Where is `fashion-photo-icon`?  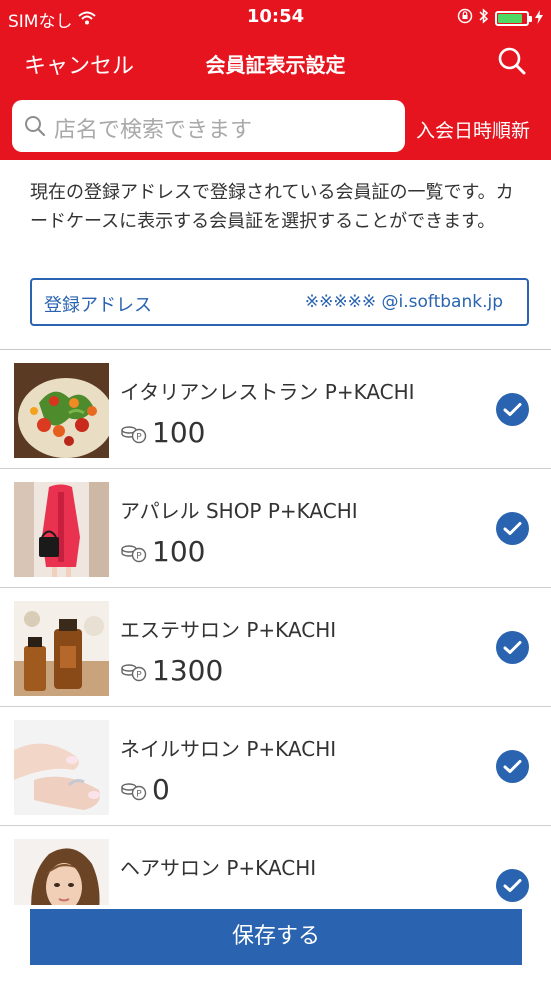 fashion-photo-icon is located at coordinates (61, 529).